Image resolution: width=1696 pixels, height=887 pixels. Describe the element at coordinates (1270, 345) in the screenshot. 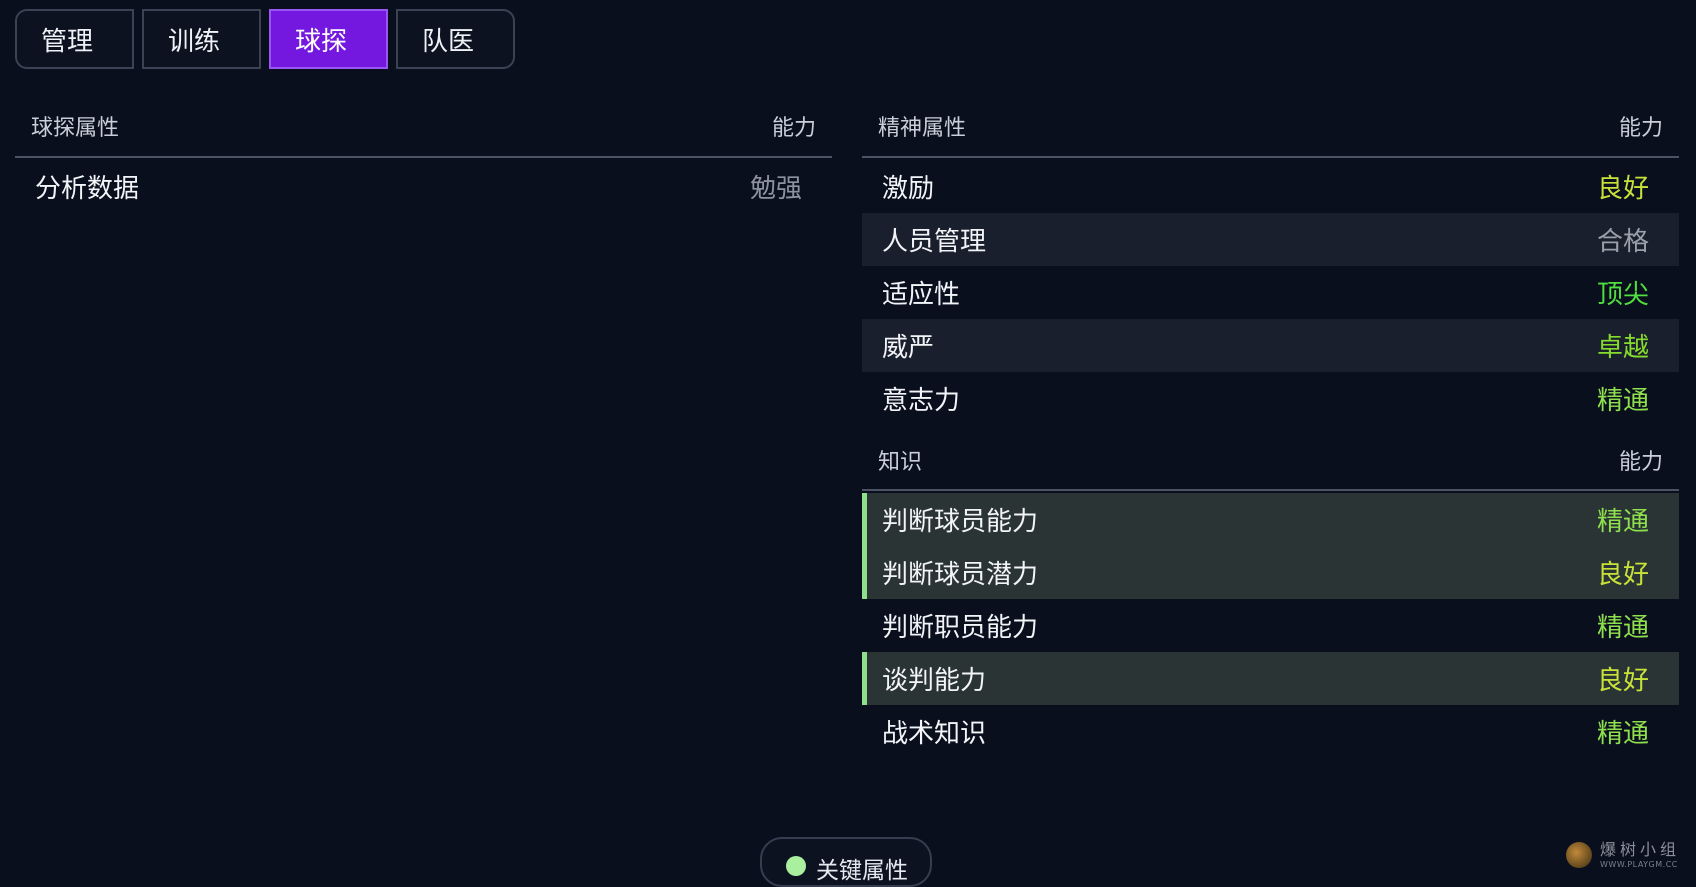

I see `mental-attribute-row: 威严 卓越` at that location.